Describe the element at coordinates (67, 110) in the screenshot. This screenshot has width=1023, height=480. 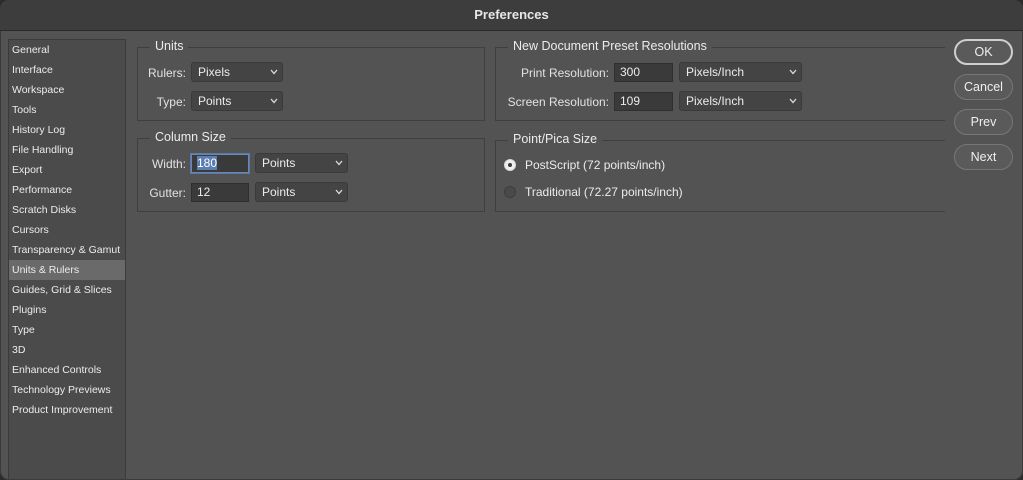
I see `sidebar-item-tools: Tools` at that location.